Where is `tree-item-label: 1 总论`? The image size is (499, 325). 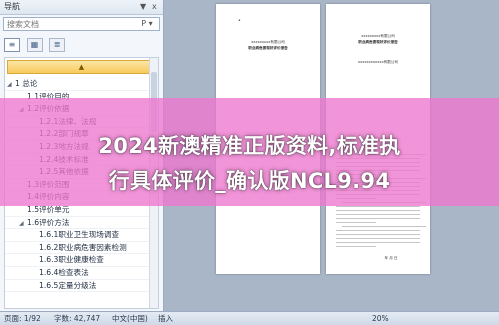
tree-item-label: 1 总论 is located at coordinates (26, 83).